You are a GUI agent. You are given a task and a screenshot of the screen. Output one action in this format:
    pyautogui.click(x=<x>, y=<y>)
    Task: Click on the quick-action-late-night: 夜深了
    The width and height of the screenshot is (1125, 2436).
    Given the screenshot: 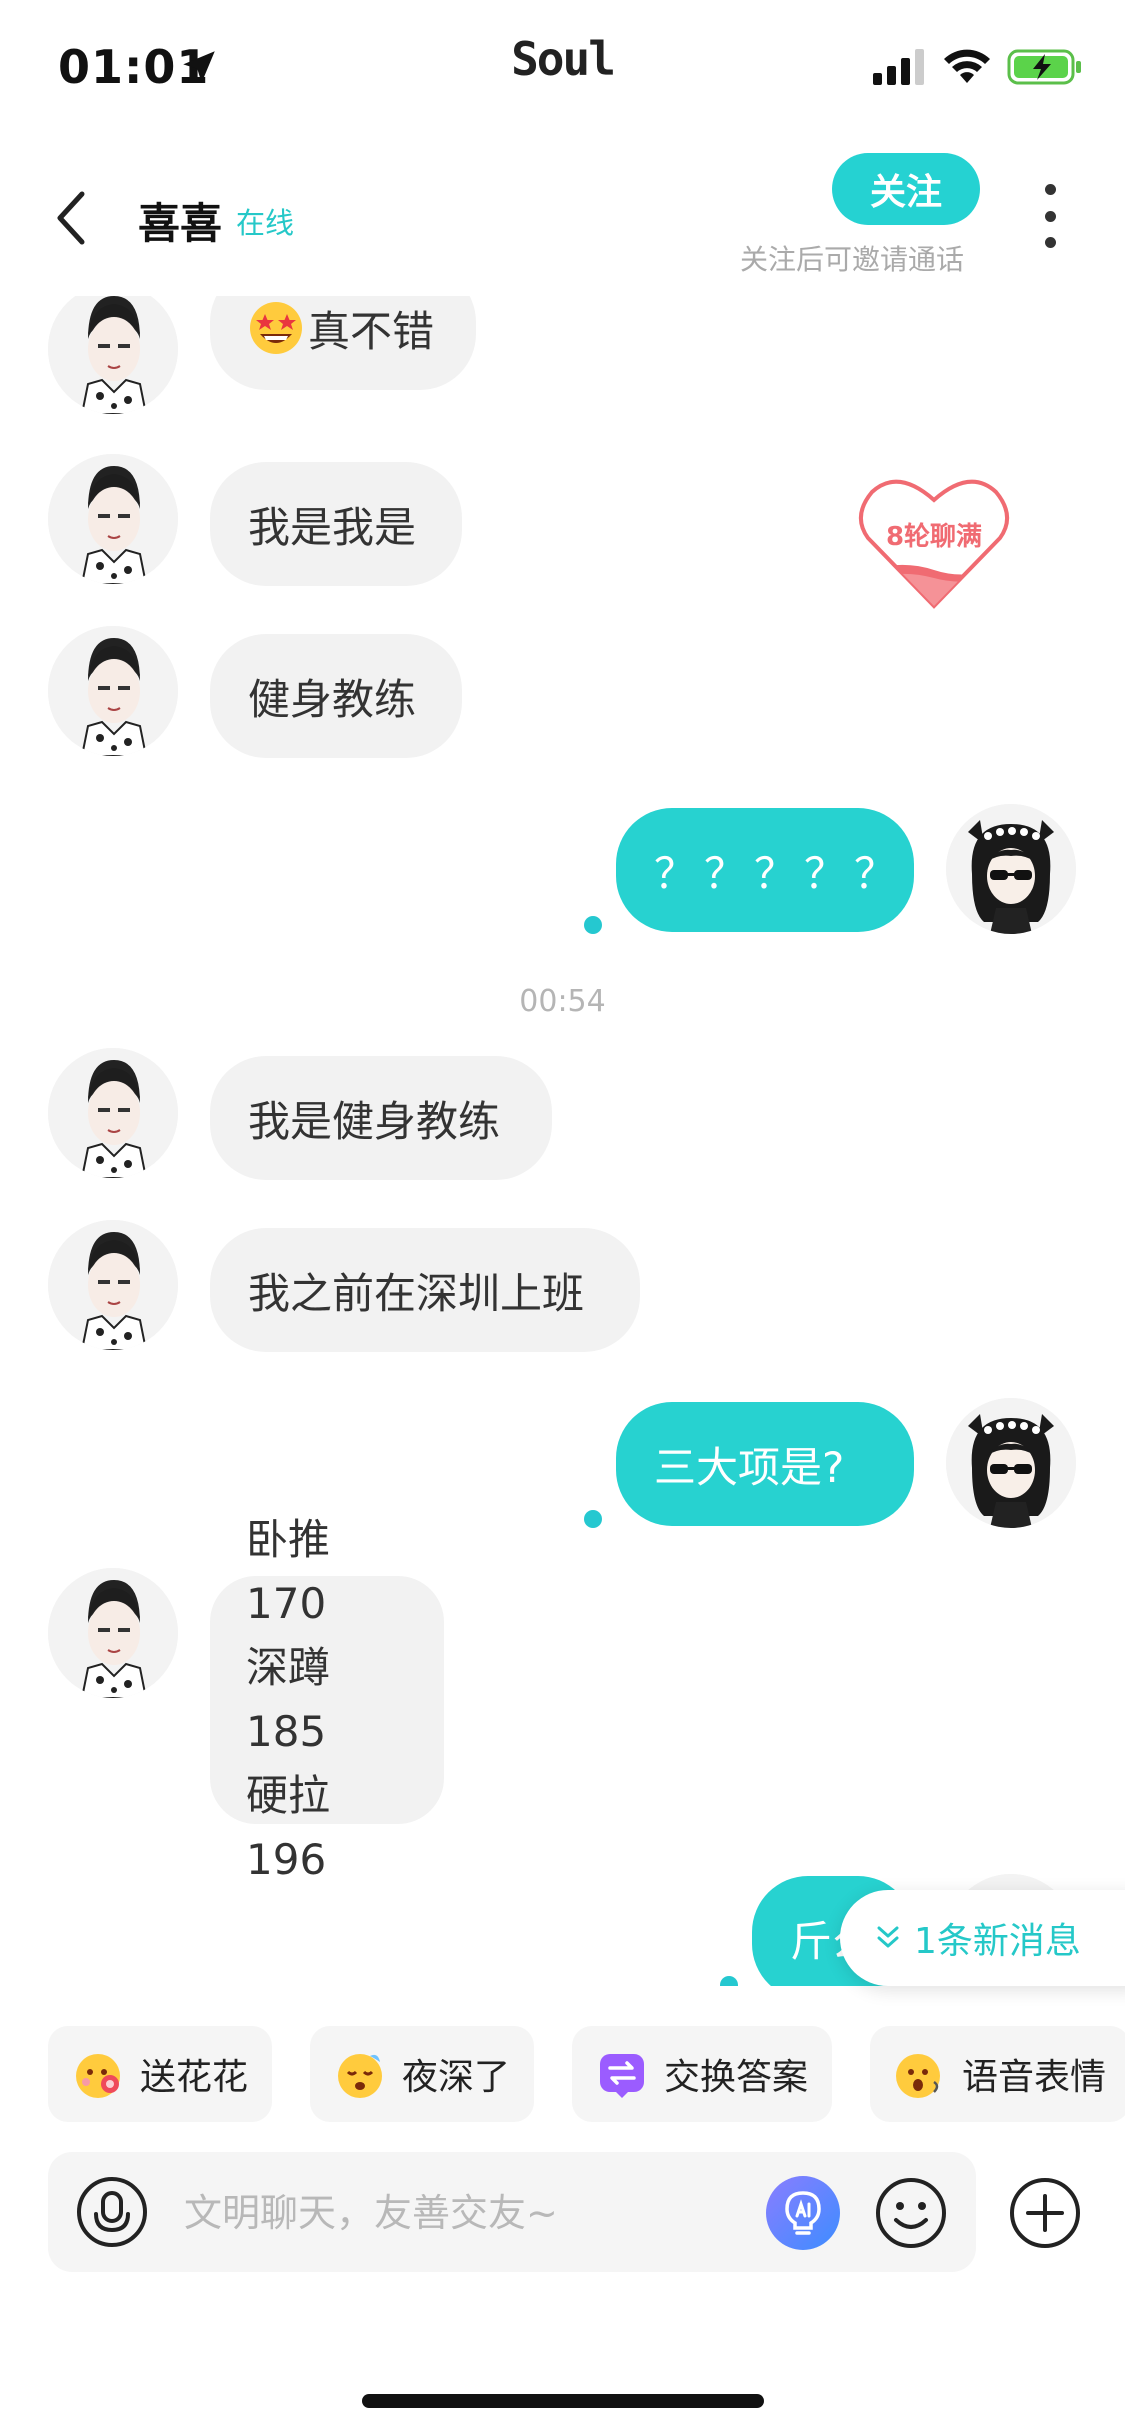 What is the action you would take?
    pyautogui.click(x=422, y=2074)
    